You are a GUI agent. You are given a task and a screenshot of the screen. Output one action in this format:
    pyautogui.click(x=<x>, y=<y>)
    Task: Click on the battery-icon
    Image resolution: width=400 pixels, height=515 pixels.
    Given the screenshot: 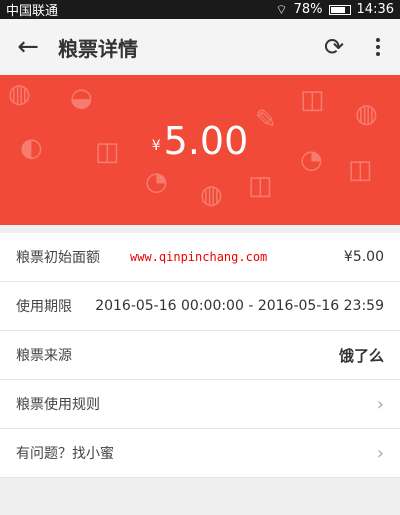 What is the action you would take?
    pyautogui.click(x=339, y=9)
    